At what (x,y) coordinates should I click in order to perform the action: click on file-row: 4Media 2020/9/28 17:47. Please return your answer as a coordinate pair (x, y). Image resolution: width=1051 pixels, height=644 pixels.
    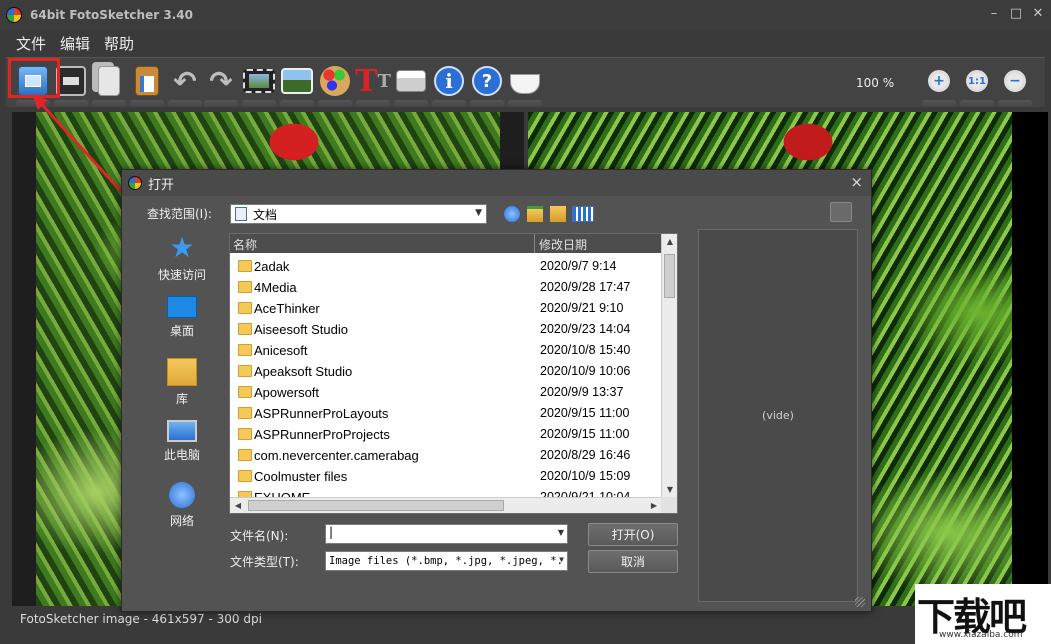
    Looking at the image, I should click on (446, 287).